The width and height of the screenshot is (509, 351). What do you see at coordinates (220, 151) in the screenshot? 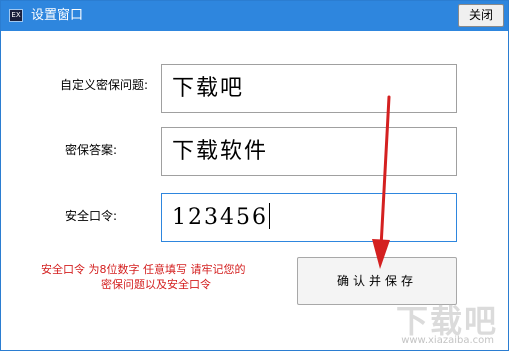
I see `answer-value: 下载软件` at bounding box center [220, 151].